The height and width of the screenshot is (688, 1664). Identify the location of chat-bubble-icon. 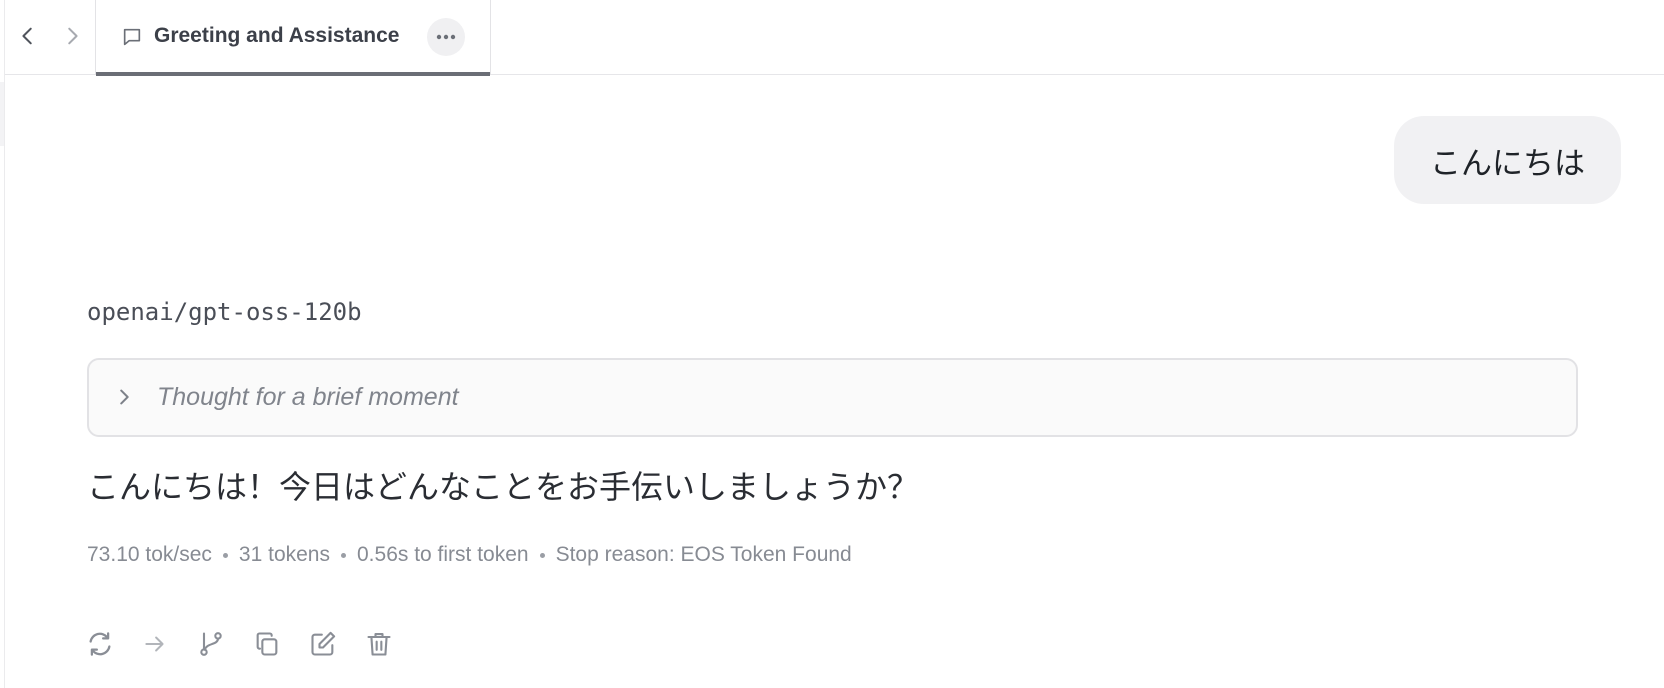
(132, 37).